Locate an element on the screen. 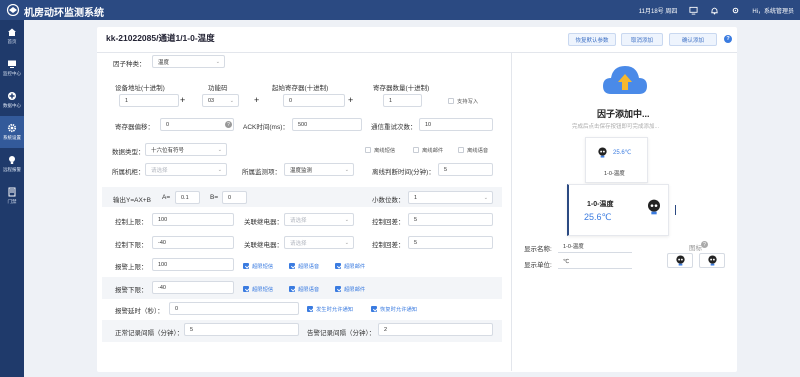 Image resolution: width=800 pixels, height=377 pixels. offline-judge-input: 5 is located at coordinates (465, 169).